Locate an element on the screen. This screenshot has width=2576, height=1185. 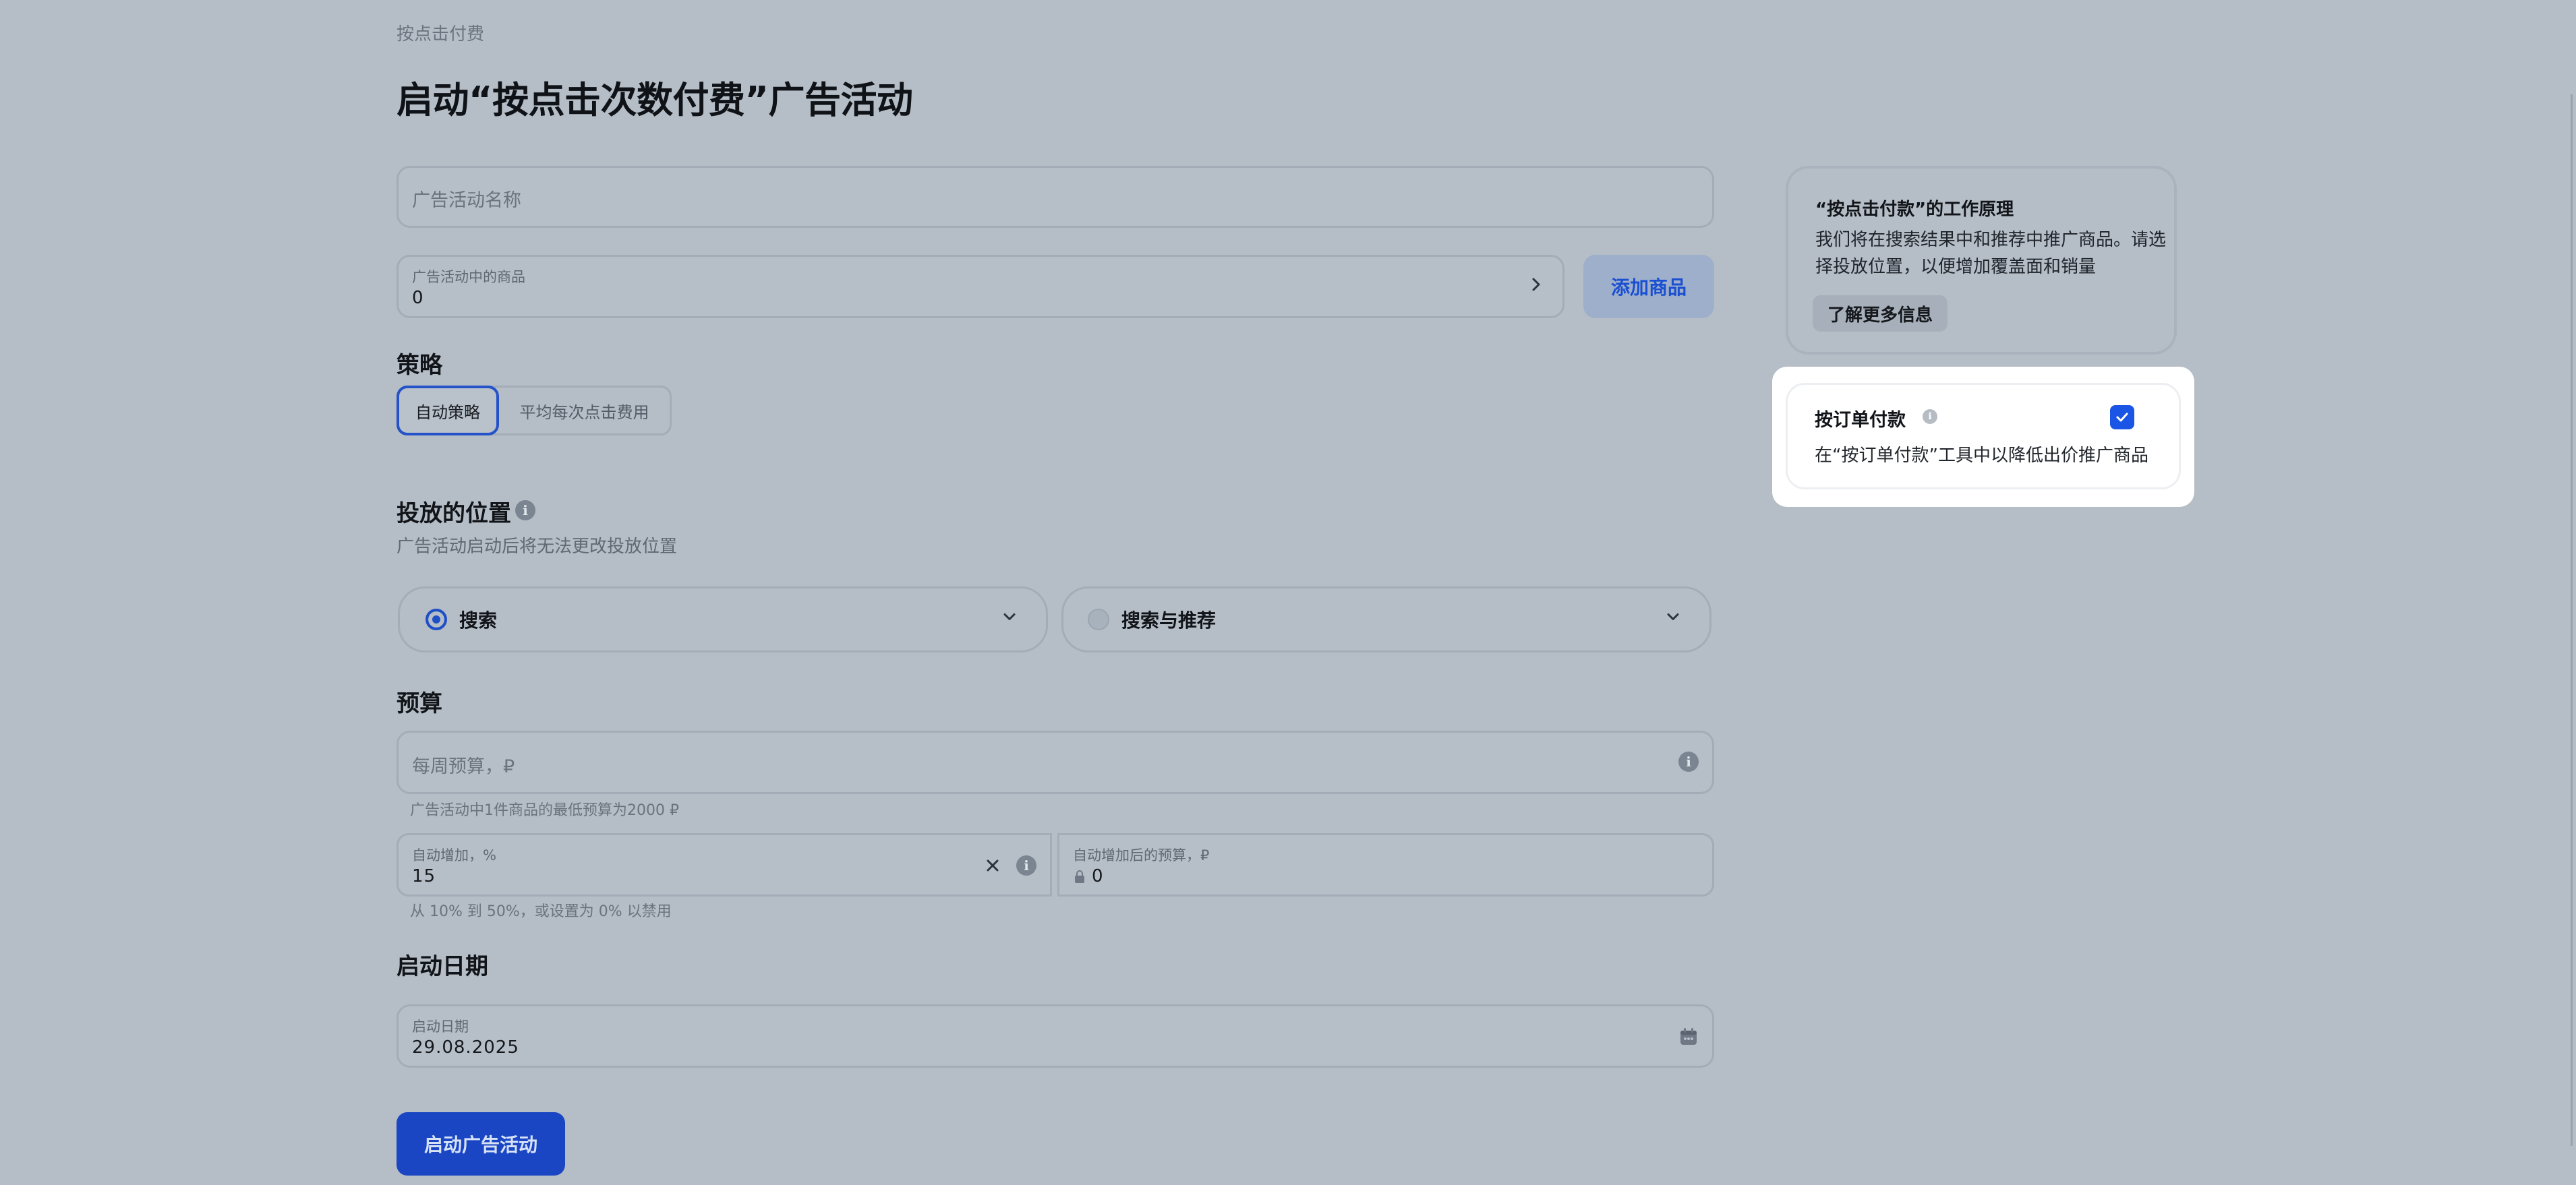
clear-icon is located at coordinates (993, 865).